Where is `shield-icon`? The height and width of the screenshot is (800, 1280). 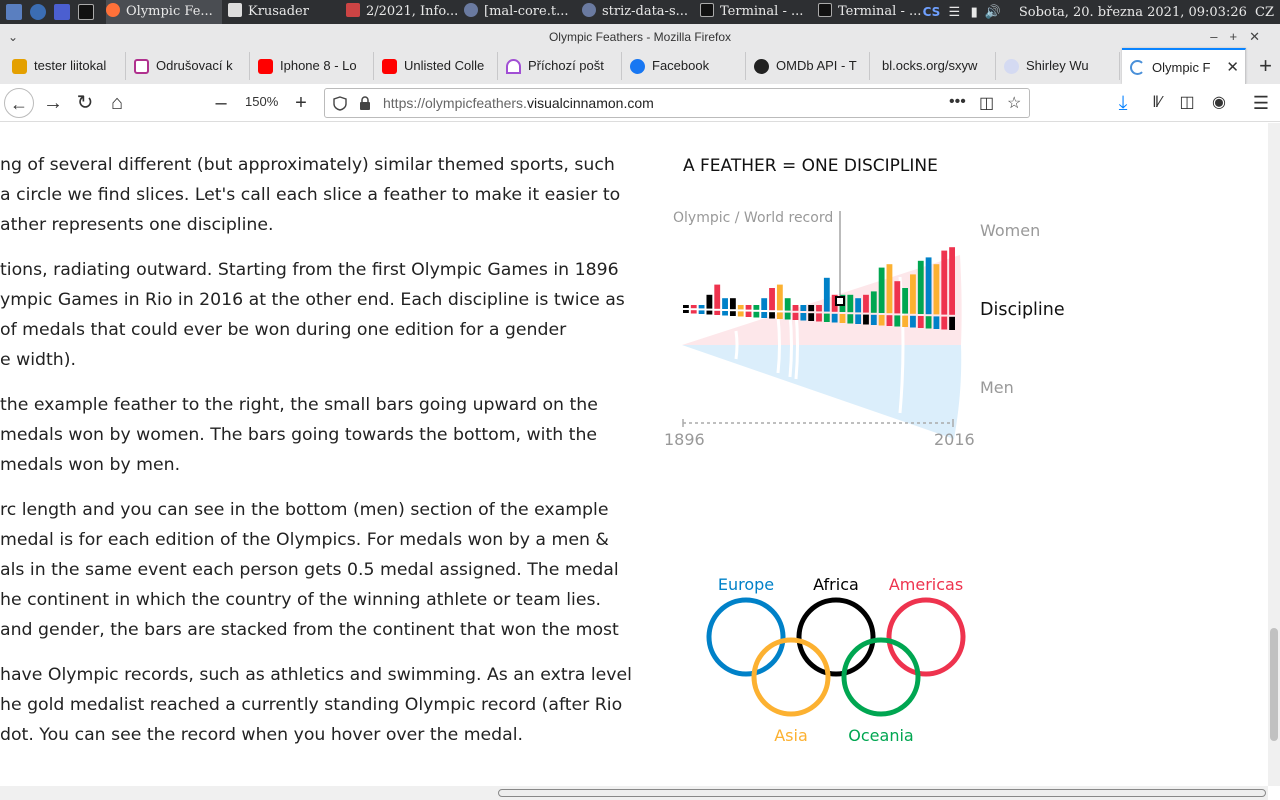
shield-icon is located at coordinates (340, 103).